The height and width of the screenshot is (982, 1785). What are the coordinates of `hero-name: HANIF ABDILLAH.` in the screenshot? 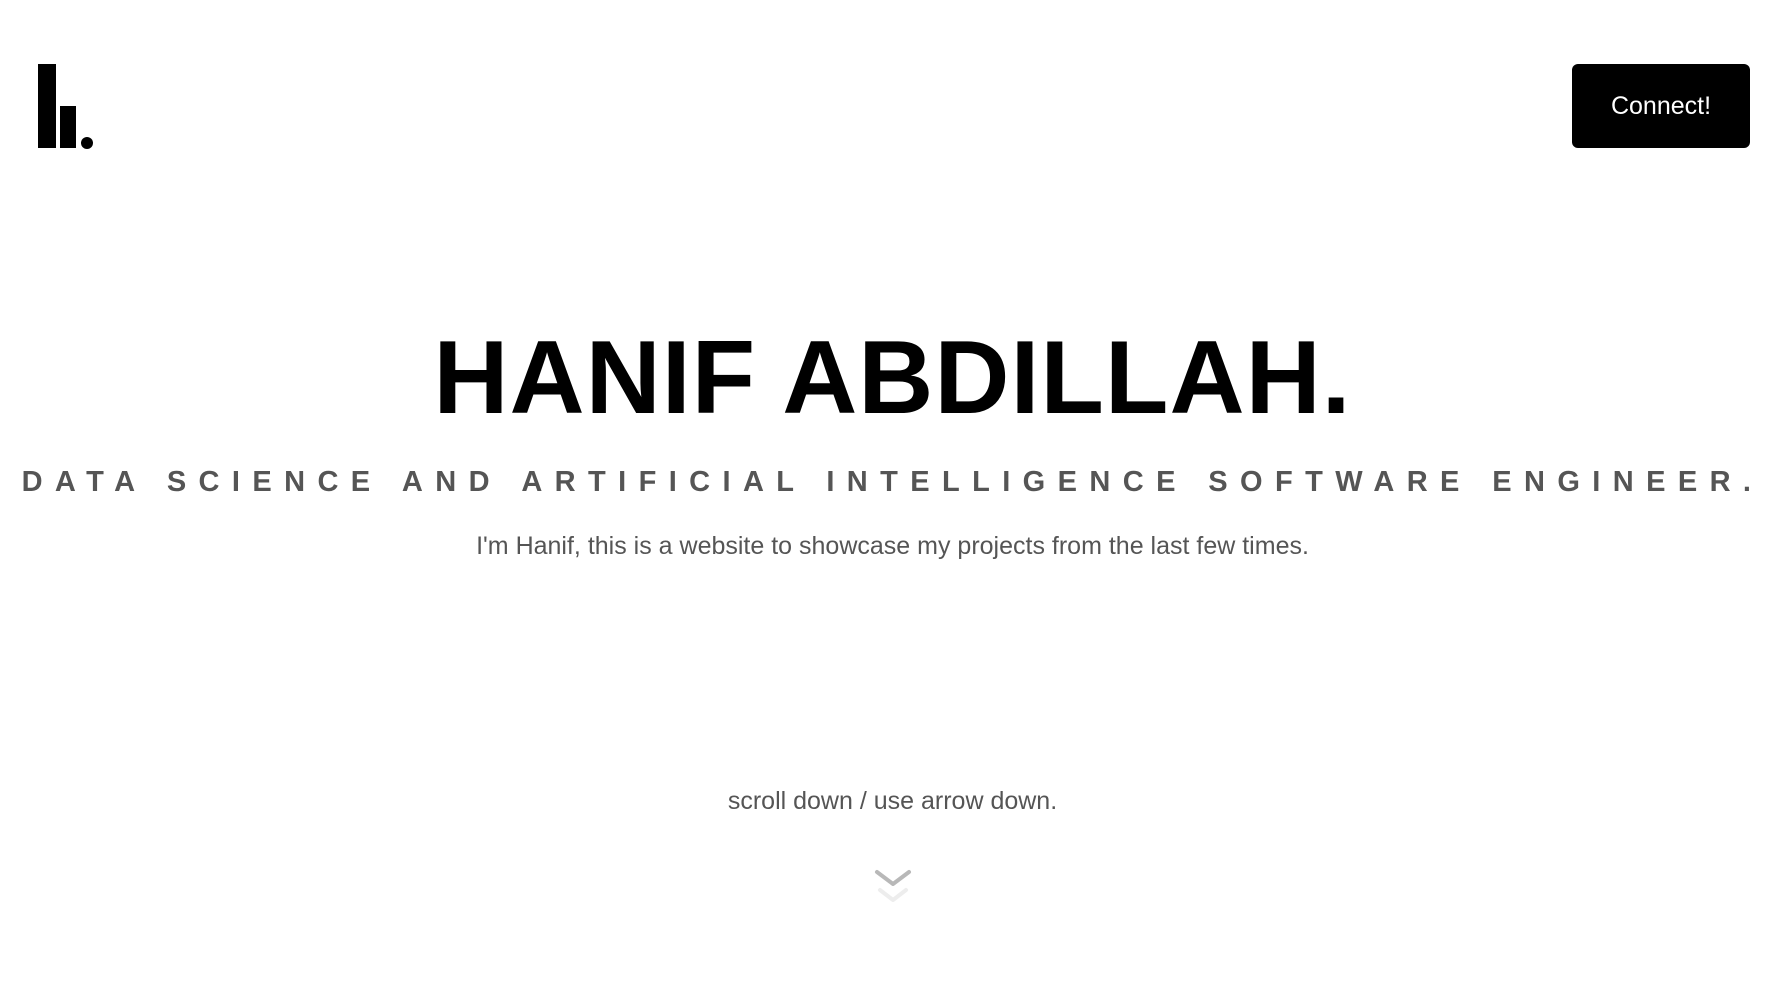 It's located at (892, 378).